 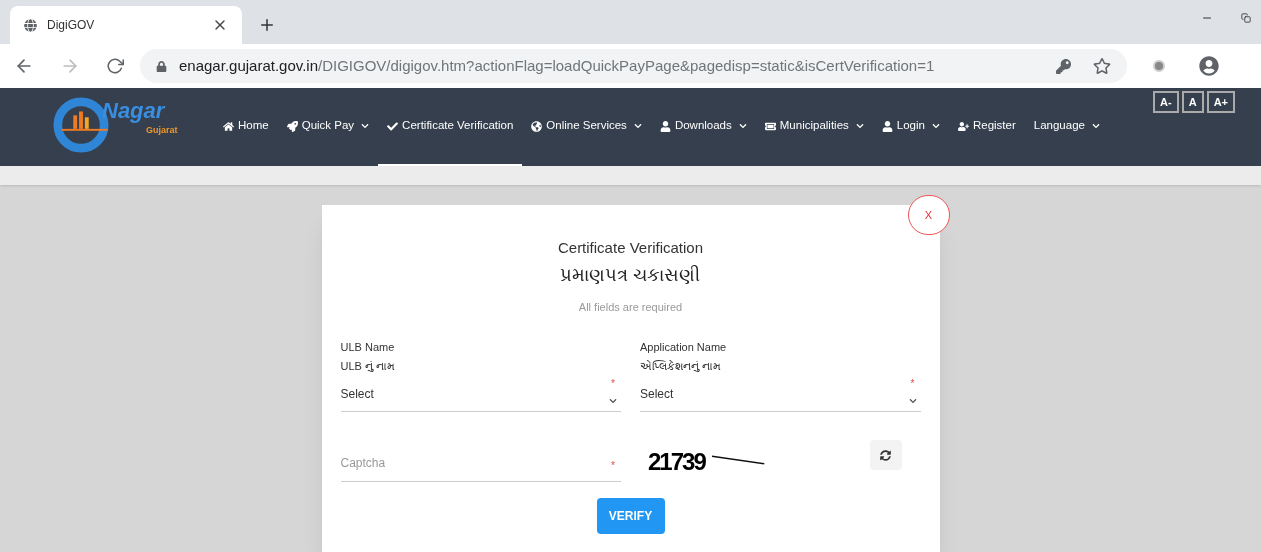 What do you see at coordinates (71, 25) in the screenshot?
I see `tab-title: DigiGOV` at bounding box center [71, 25].